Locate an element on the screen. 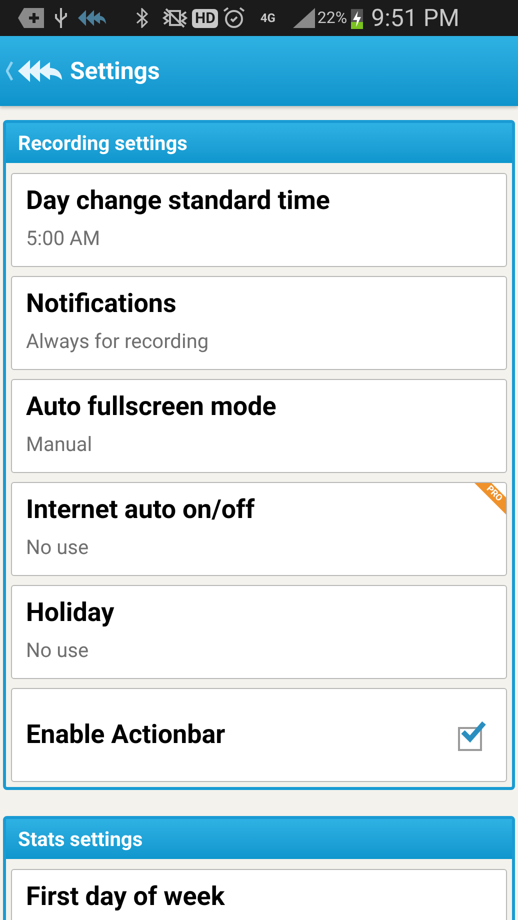 The width and height of the screenshot is (518, 920). setting-value: Always for recording is located at coordinates (118, 341).